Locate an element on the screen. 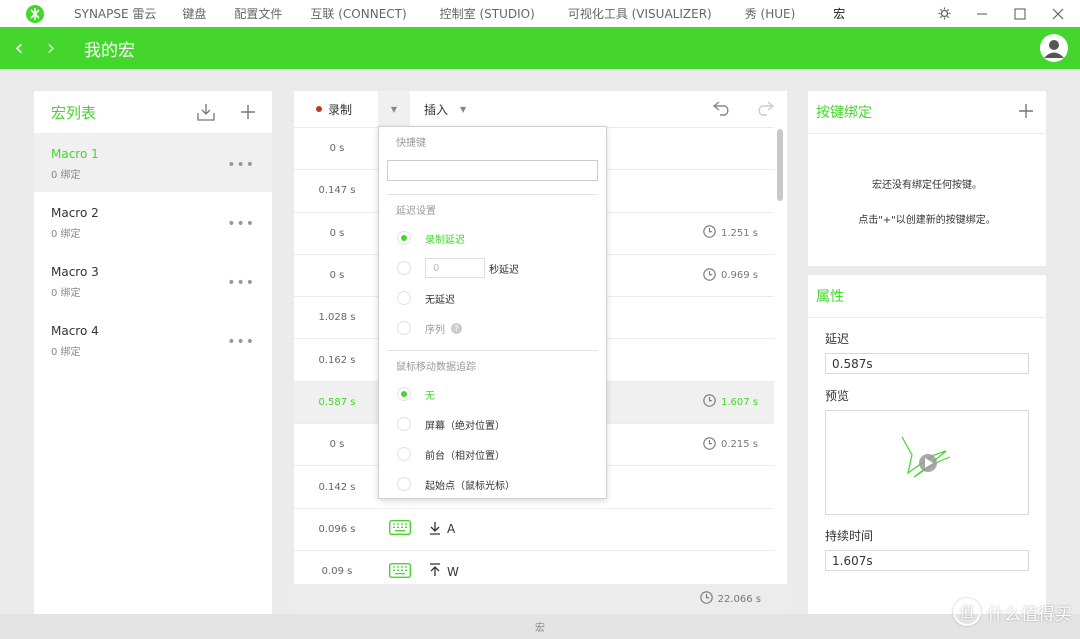 This screenshot has height=639, width=1080. event-delay: 0.147 s is located at coordinates (337, 191).